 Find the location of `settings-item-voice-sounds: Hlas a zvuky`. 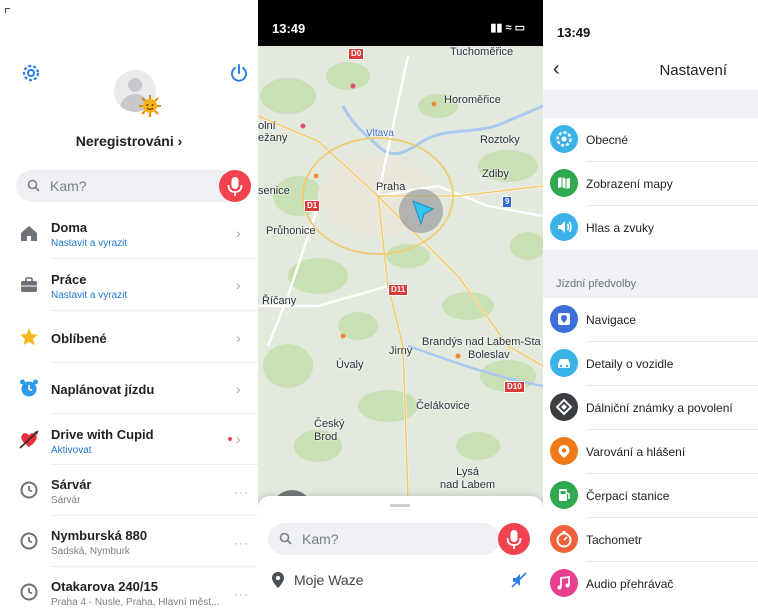

settings-item-voice-sounds: Hlas a zvuky is located at coordinates (650, 228).